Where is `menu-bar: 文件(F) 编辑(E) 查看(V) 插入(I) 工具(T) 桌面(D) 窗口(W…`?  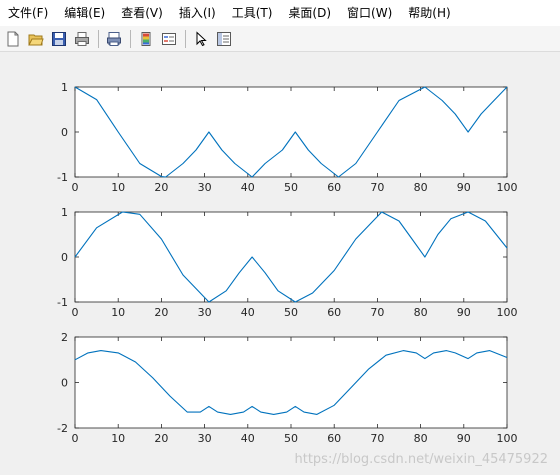
menu-bar: 文件(F) 编辑(E) 查看(V) 插入(I) 工具(T) 桌面(D) 窗口(W… is located at coordinates (280, 13).